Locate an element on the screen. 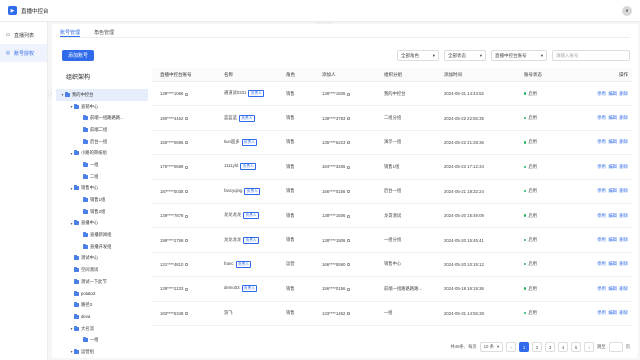 The height and width of the screenshot is (360, 640). org-tree-node: ▾ 我的中控台 is located at coordinates (102, 95).